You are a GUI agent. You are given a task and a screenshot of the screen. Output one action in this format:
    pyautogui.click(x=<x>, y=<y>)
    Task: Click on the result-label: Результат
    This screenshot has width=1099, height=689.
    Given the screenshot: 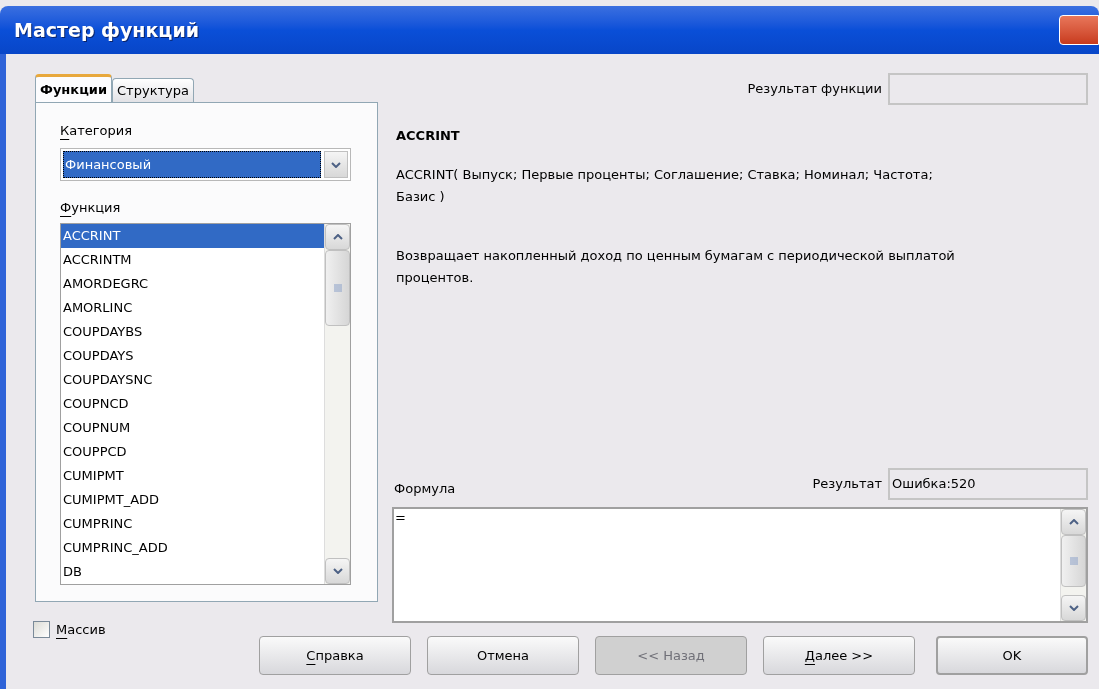 What is the action you would take?
    pyautogui.click(x=847, y=484)
    